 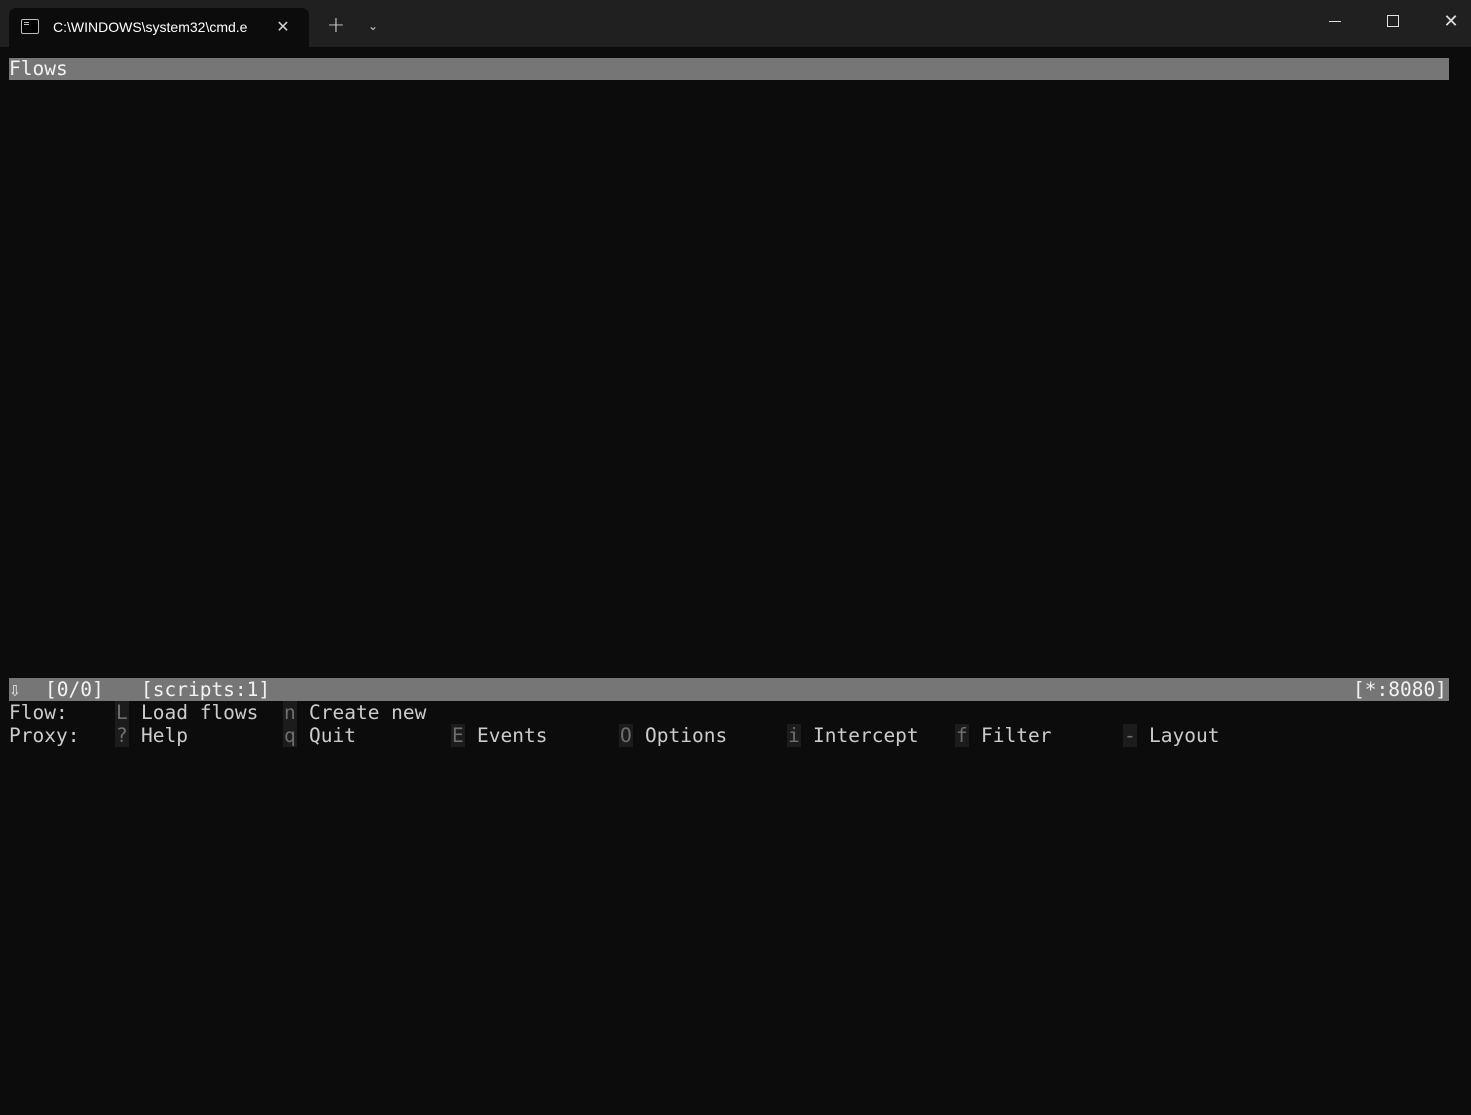 I want to click on keybind-key: q, so click(x=290, y=735).